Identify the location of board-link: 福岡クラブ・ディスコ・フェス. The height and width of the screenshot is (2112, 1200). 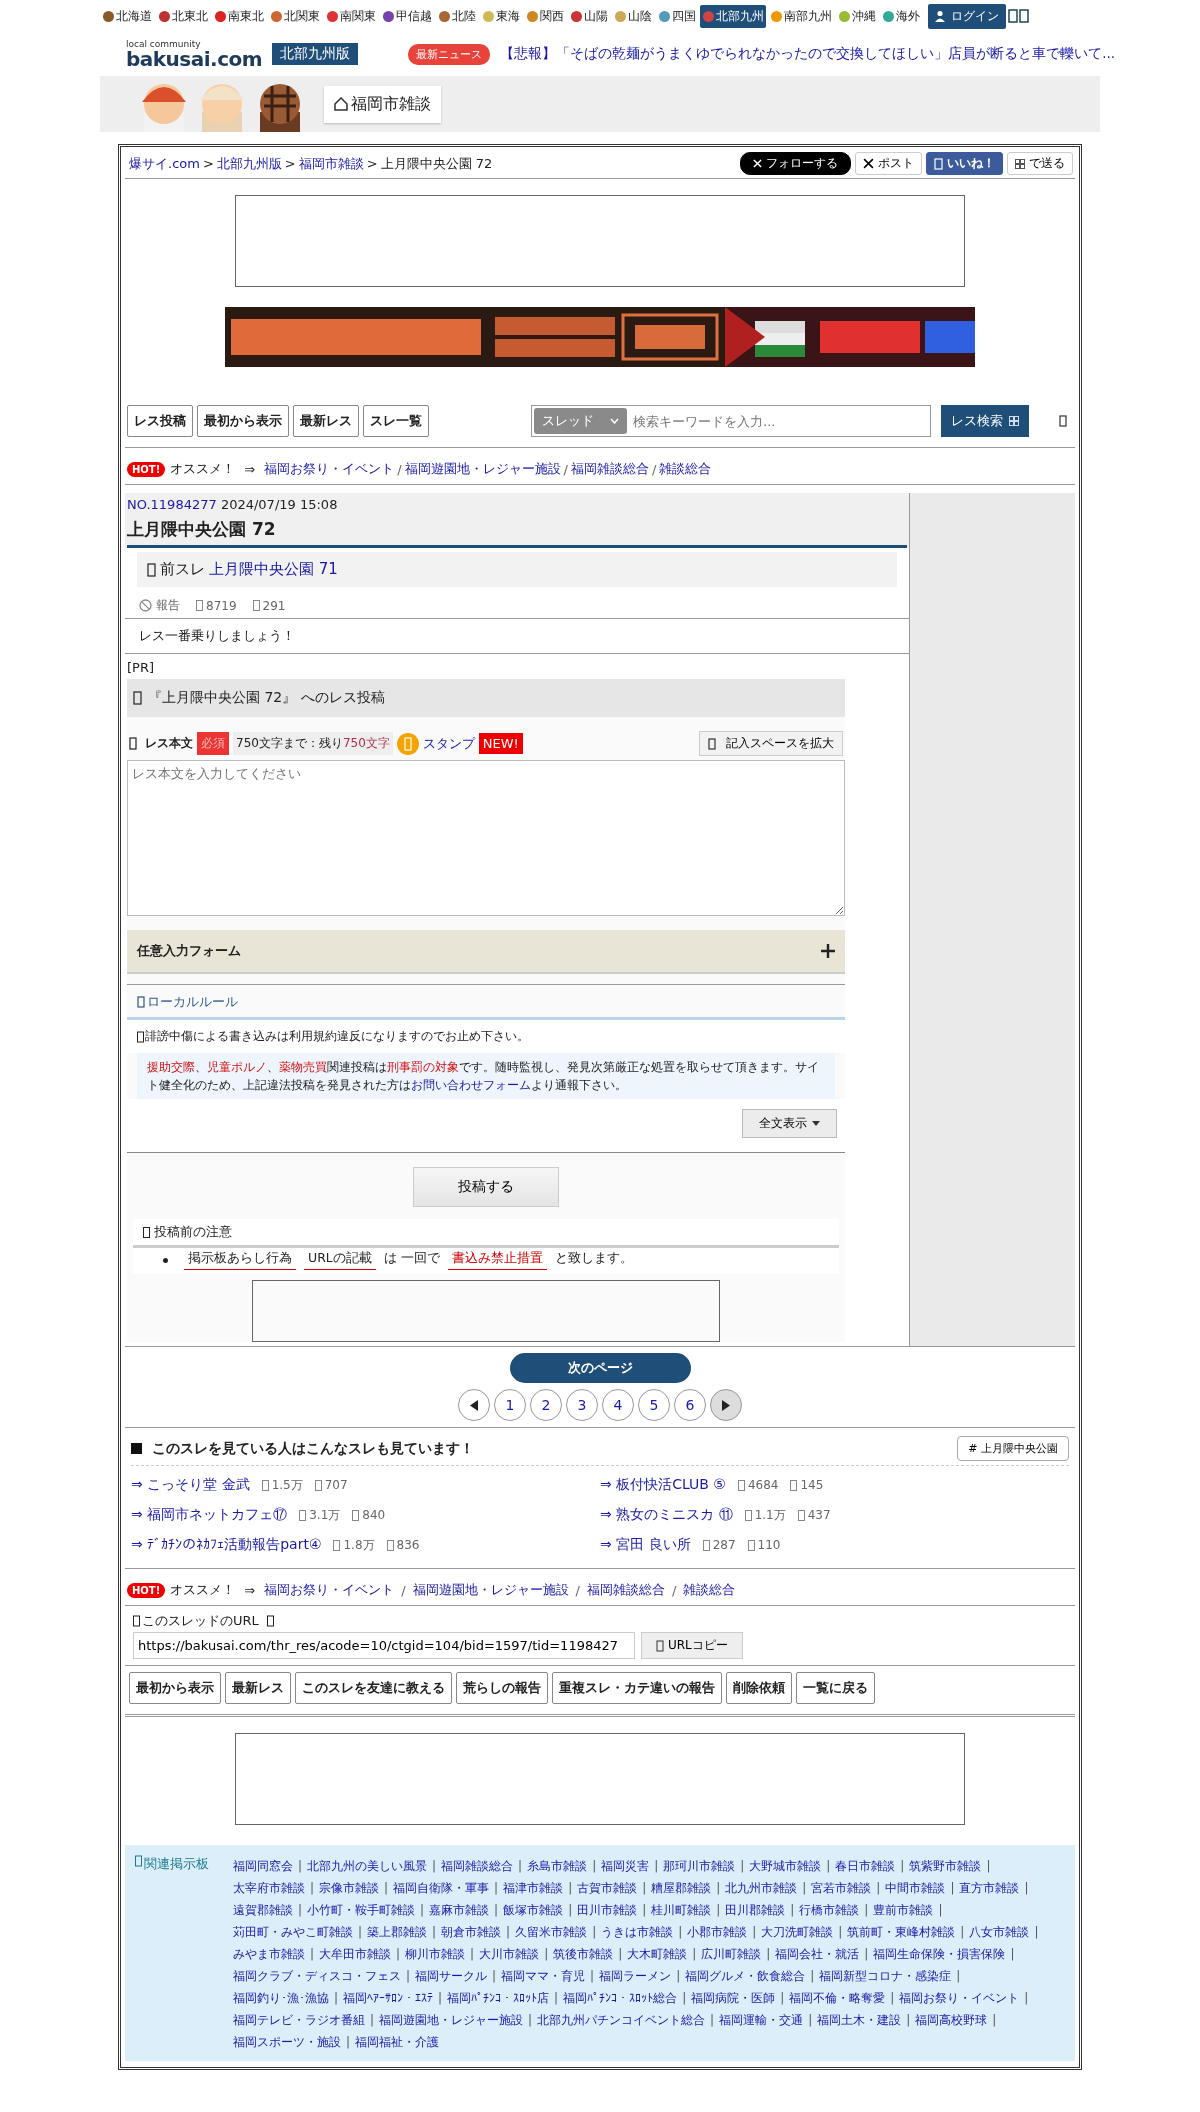
(317, 1976).